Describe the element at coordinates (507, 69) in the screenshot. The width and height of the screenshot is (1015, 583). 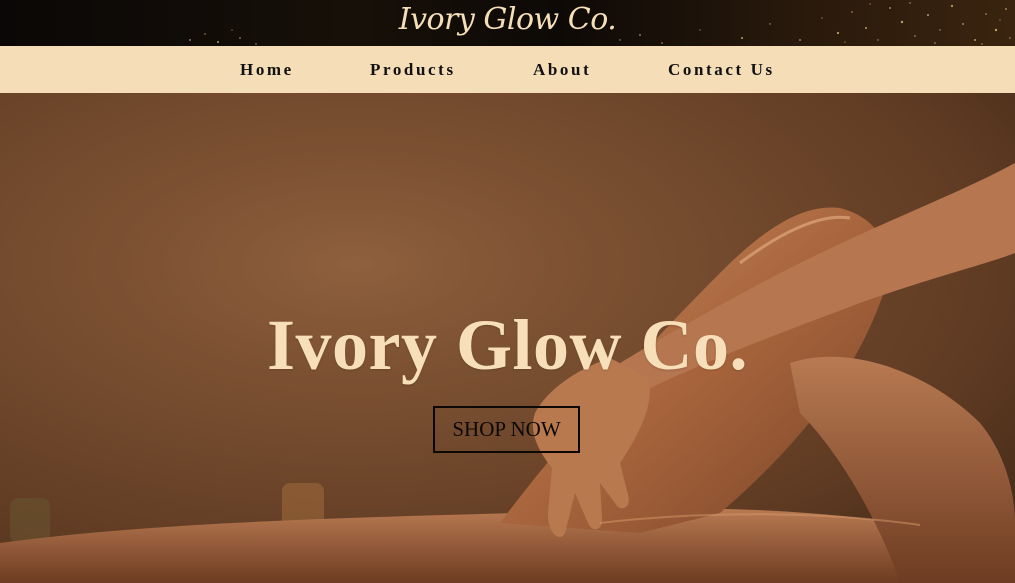
I see `main-navigation: Home Products About Contact Us` at that location.